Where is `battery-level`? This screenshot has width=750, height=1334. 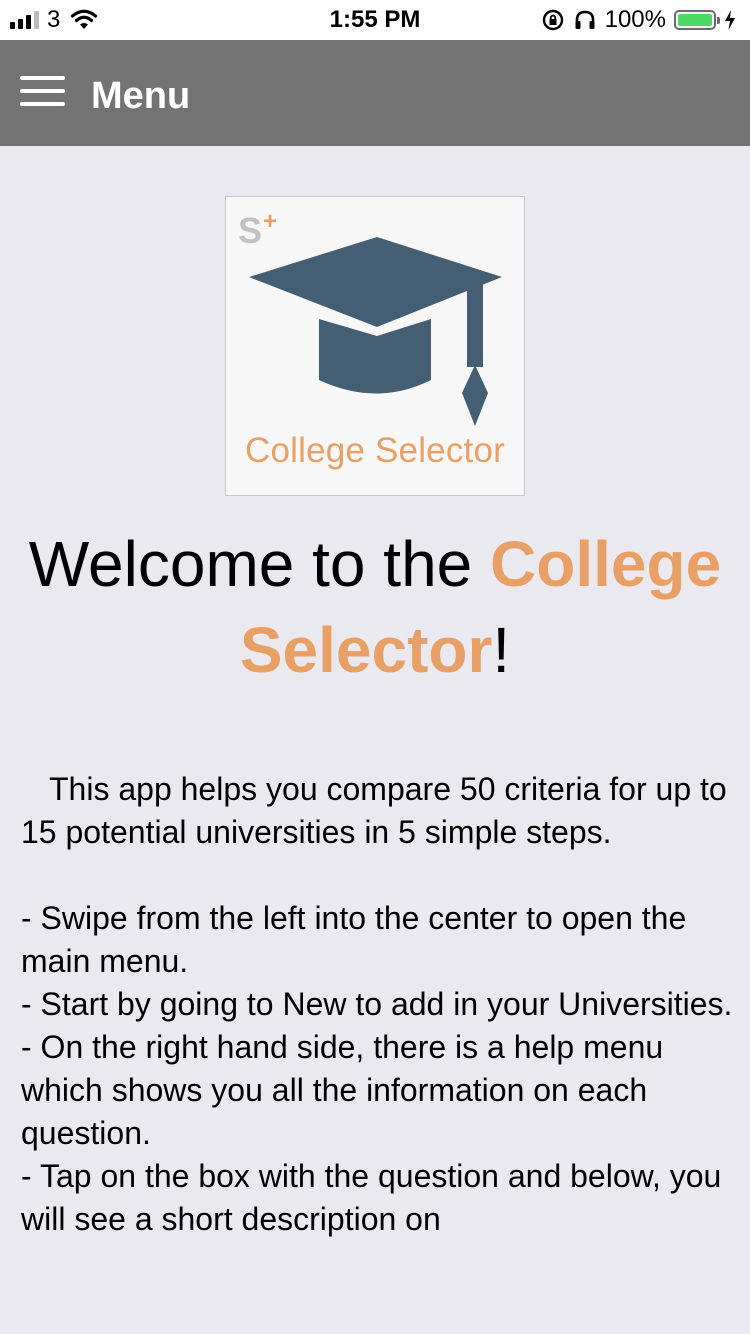
battery-level is located at coordinates (695, 20).